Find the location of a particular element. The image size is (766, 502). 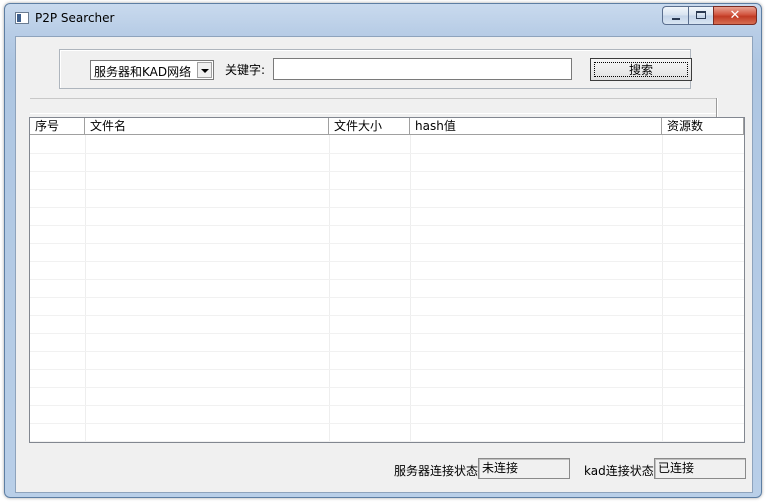

minimize-icon is located at coordinates (676, 19).